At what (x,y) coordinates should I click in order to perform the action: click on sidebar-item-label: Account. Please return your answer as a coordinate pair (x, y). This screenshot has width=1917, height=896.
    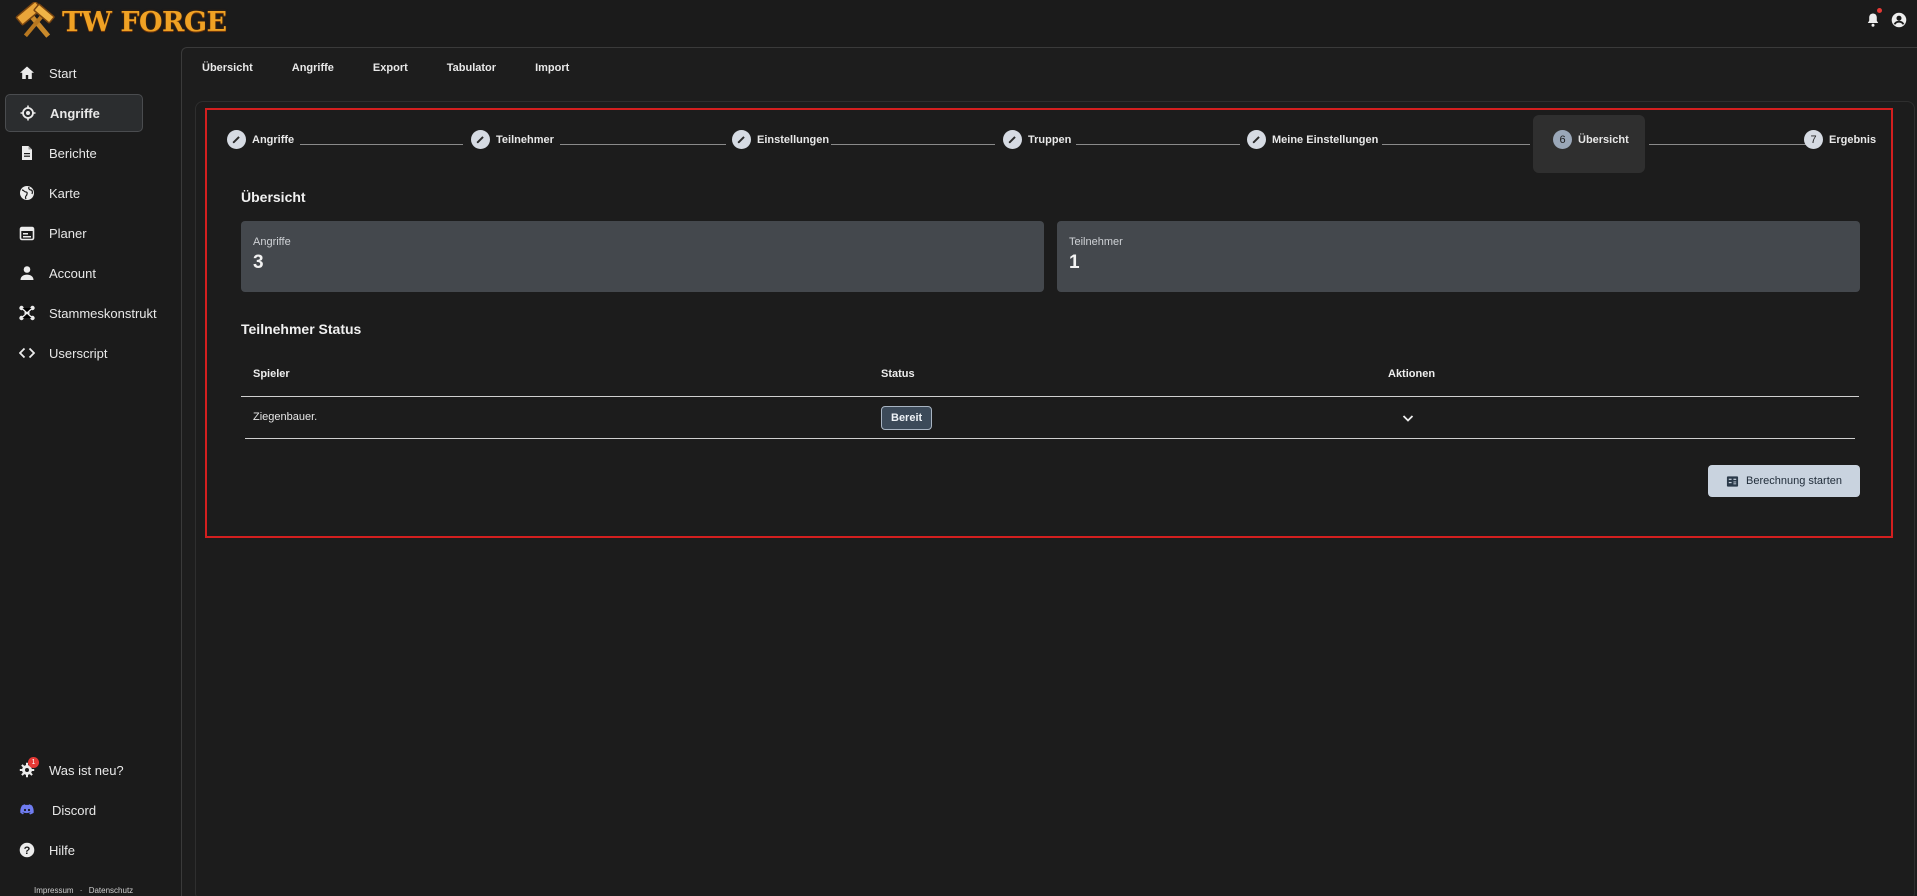
    Looking at the image, I should click on (72, 273).